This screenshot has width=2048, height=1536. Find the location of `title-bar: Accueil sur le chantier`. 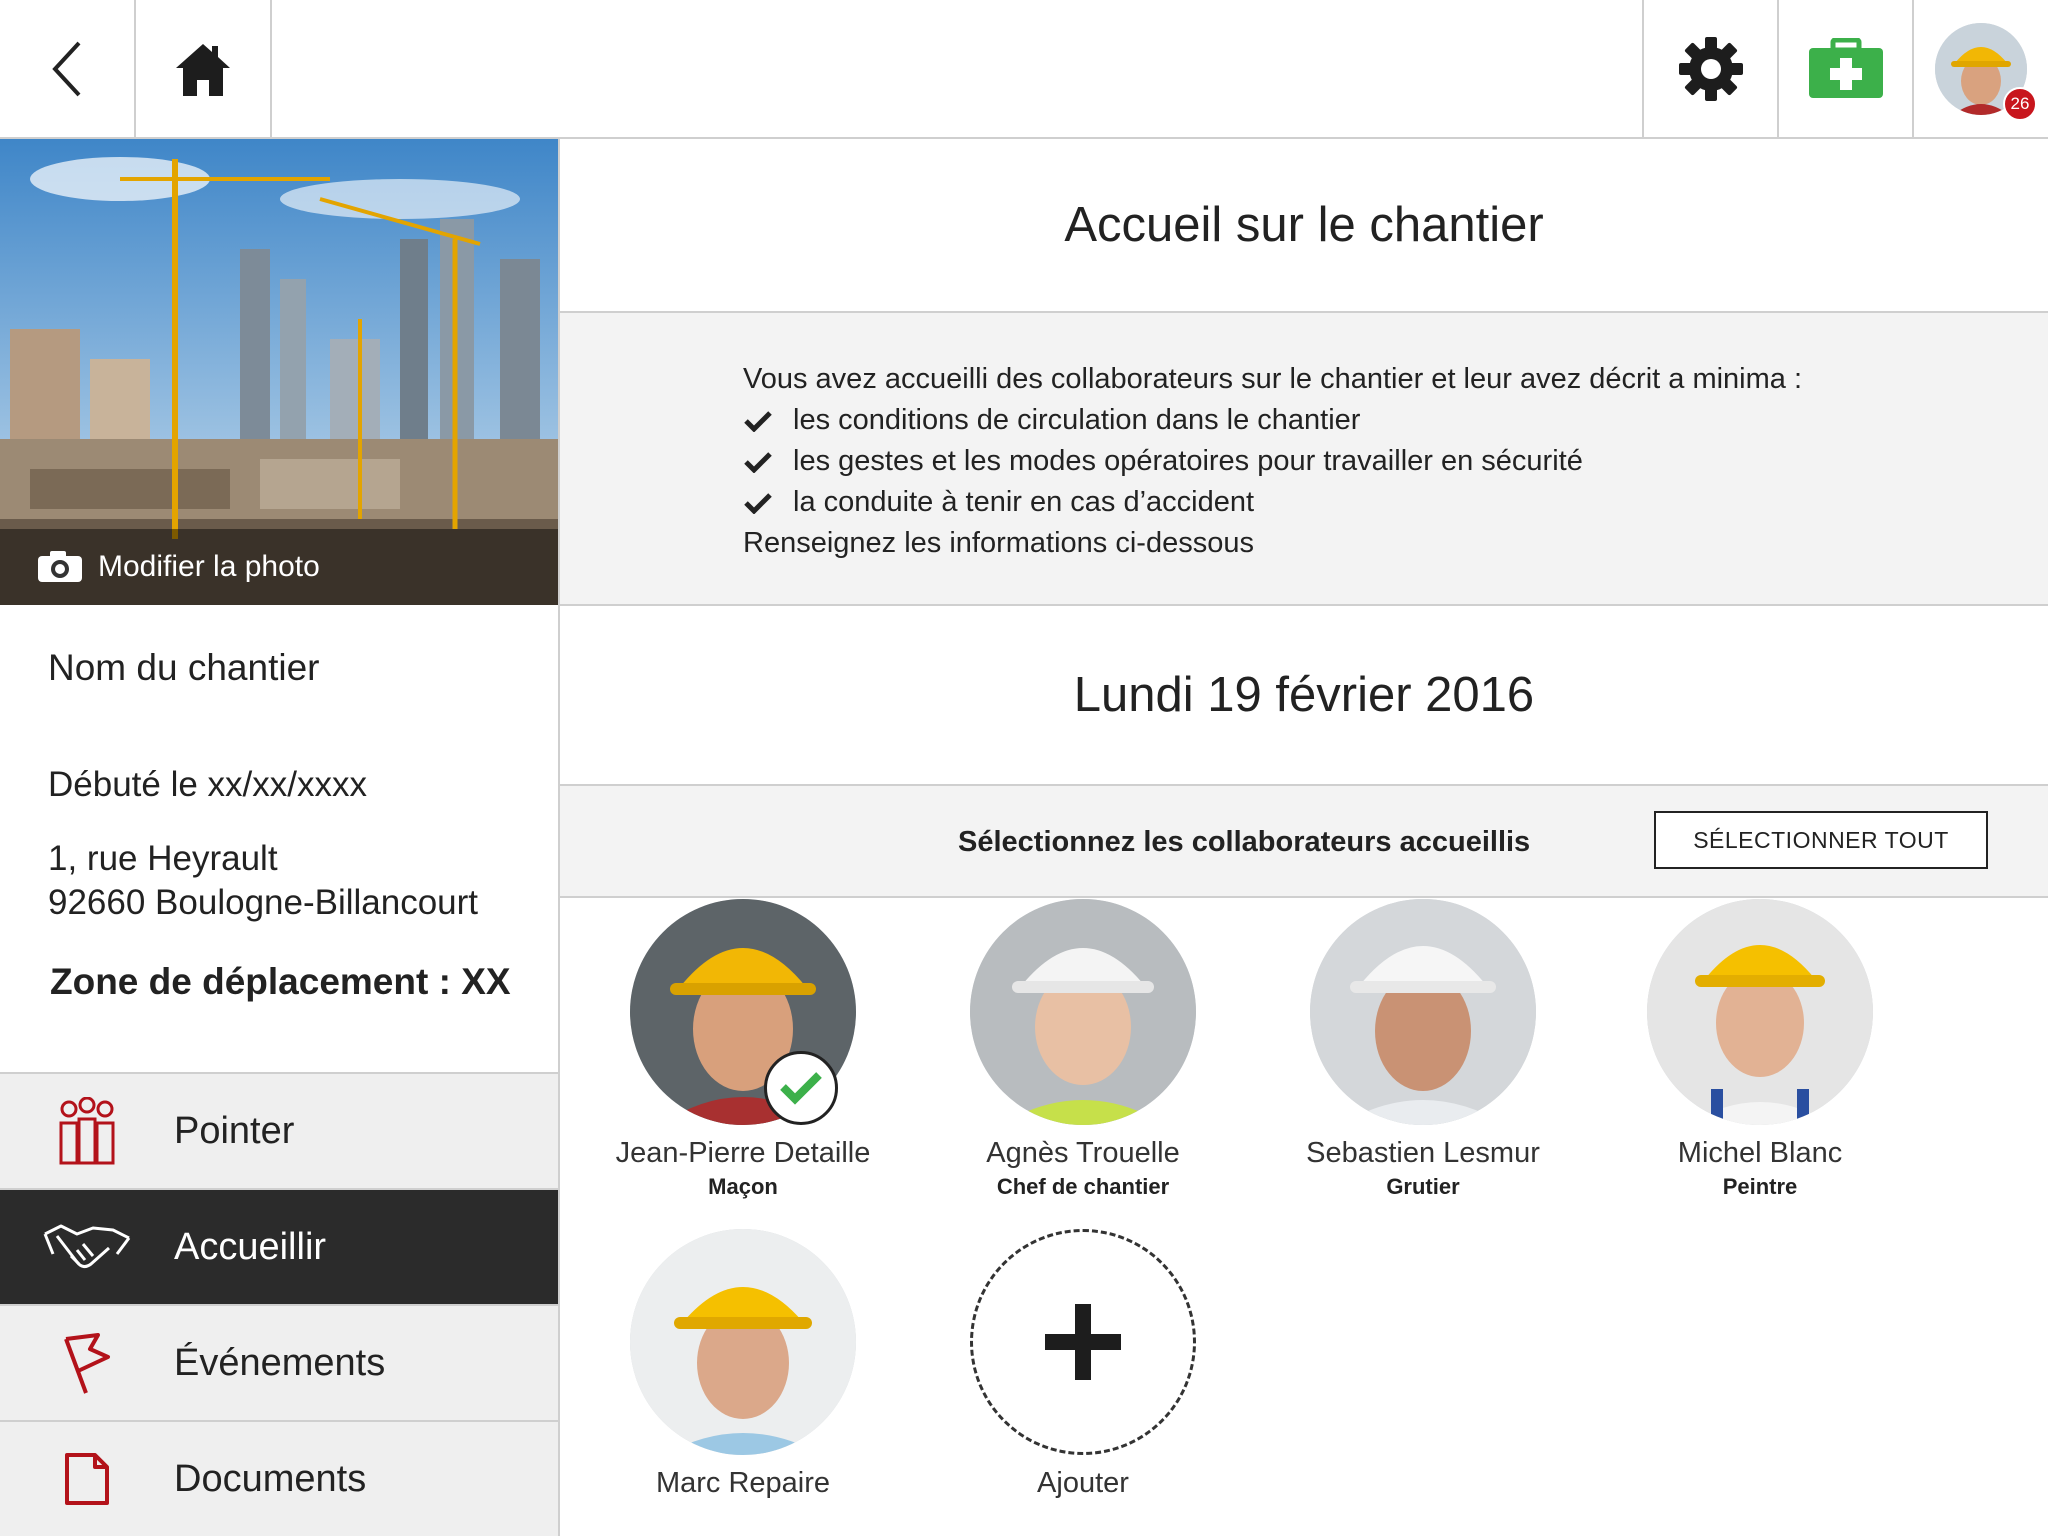

title-bar: Accueil sur le chantier is located at coordinates (1304, 226).